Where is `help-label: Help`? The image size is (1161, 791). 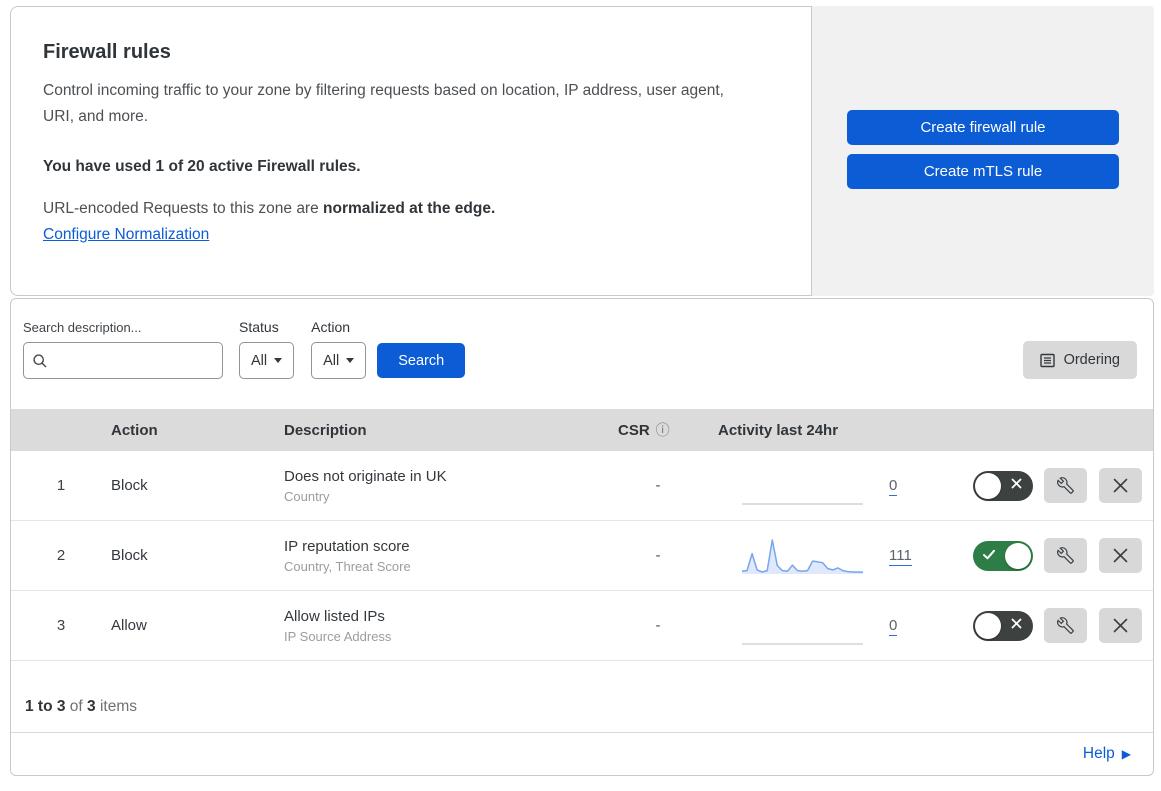 help-label: Help is located at coordinates (1098, 753).